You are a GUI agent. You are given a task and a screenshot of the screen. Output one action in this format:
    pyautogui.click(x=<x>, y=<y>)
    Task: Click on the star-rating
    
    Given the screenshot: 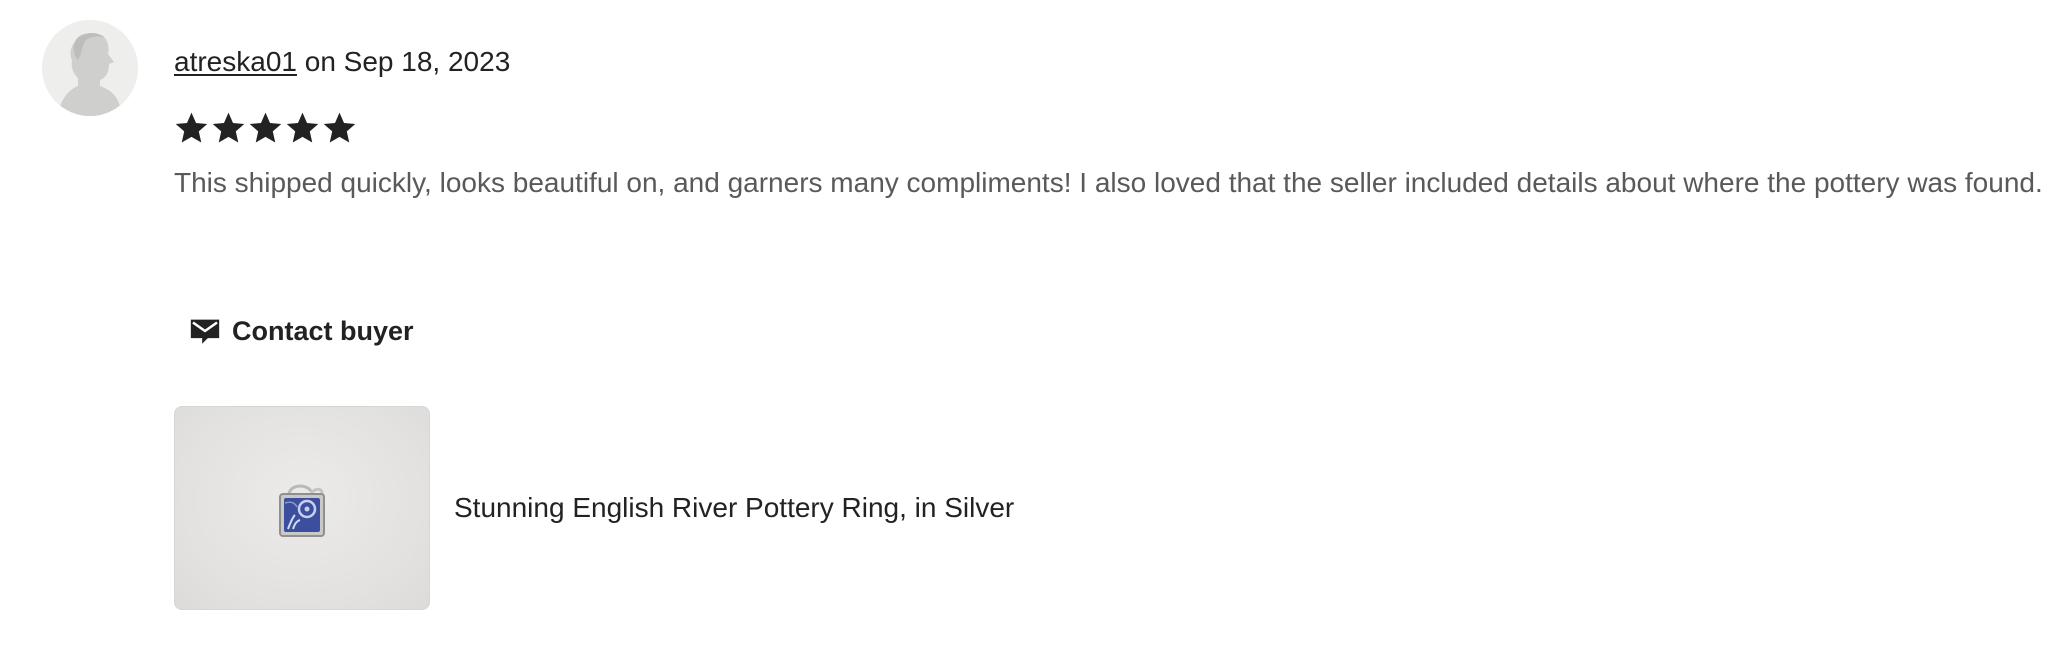 What is the action you would take?
    pyautogui.click(x=265, y=127)
    